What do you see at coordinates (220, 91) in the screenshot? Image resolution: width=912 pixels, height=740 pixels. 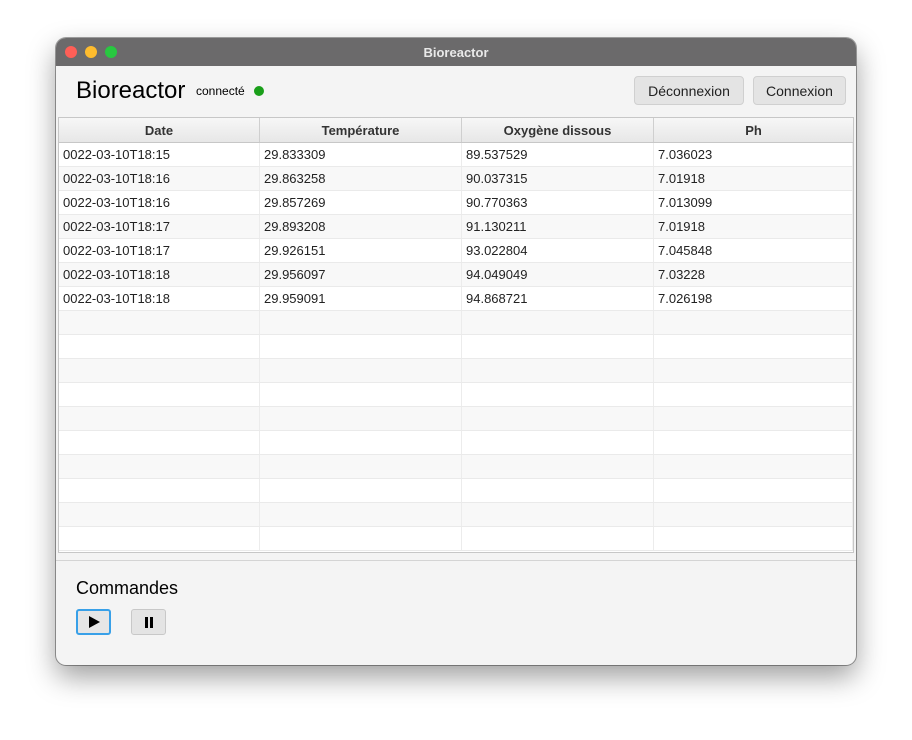 I see `connection-status-label: connecté` at bounding box center [220, 91].